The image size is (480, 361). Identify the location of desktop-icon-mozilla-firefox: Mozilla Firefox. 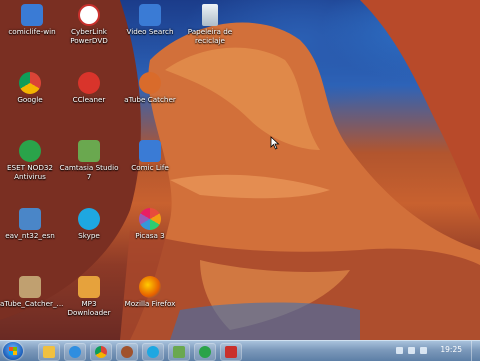
(150, 304).